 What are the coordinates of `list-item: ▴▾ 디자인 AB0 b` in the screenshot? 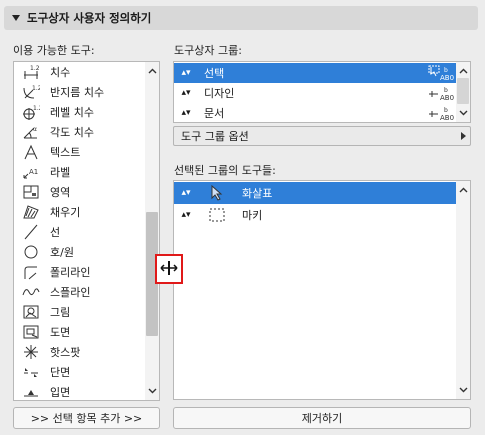 It's located at (316, 93).